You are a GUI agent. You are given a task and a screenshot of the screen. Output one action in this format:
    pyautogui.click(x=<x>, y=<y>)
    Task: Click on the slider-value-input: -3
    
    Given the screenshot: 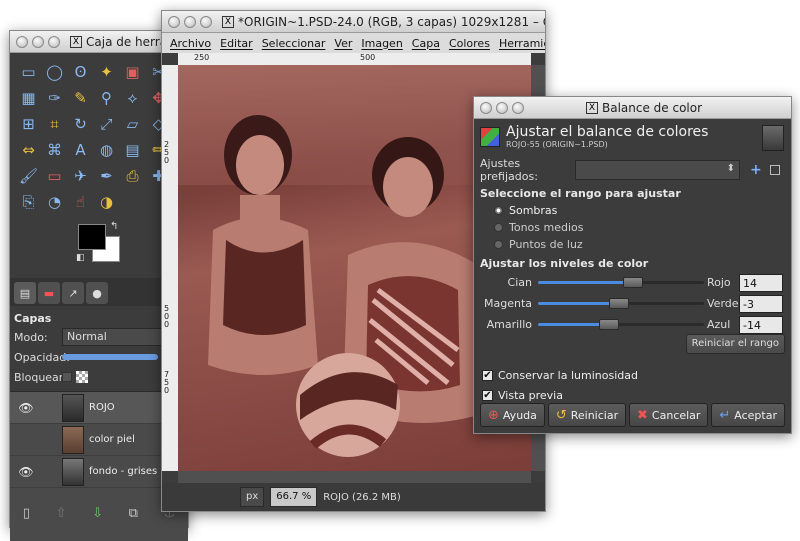 What is the action you would take?
    pyautogui.click(x=761, y=303)
    